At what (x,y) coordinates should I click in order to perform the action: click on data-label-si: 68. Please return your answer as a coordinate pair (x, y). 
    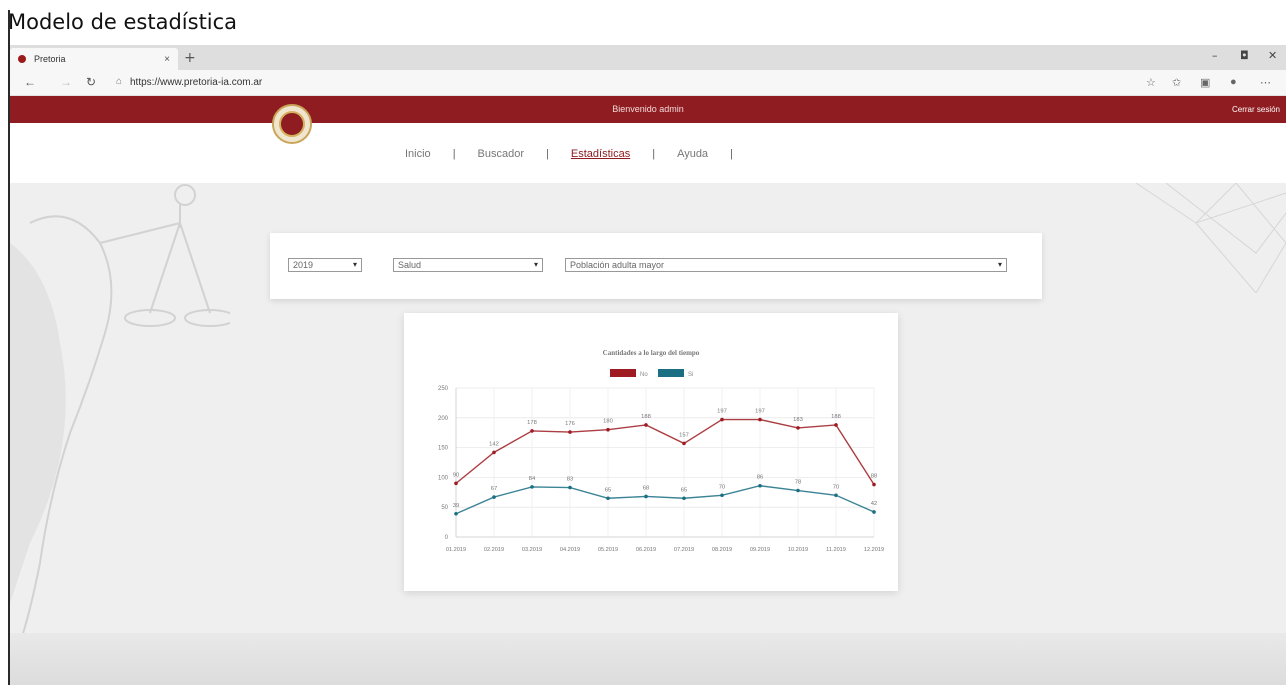
    Looking at the image, I should click on (646, 488).